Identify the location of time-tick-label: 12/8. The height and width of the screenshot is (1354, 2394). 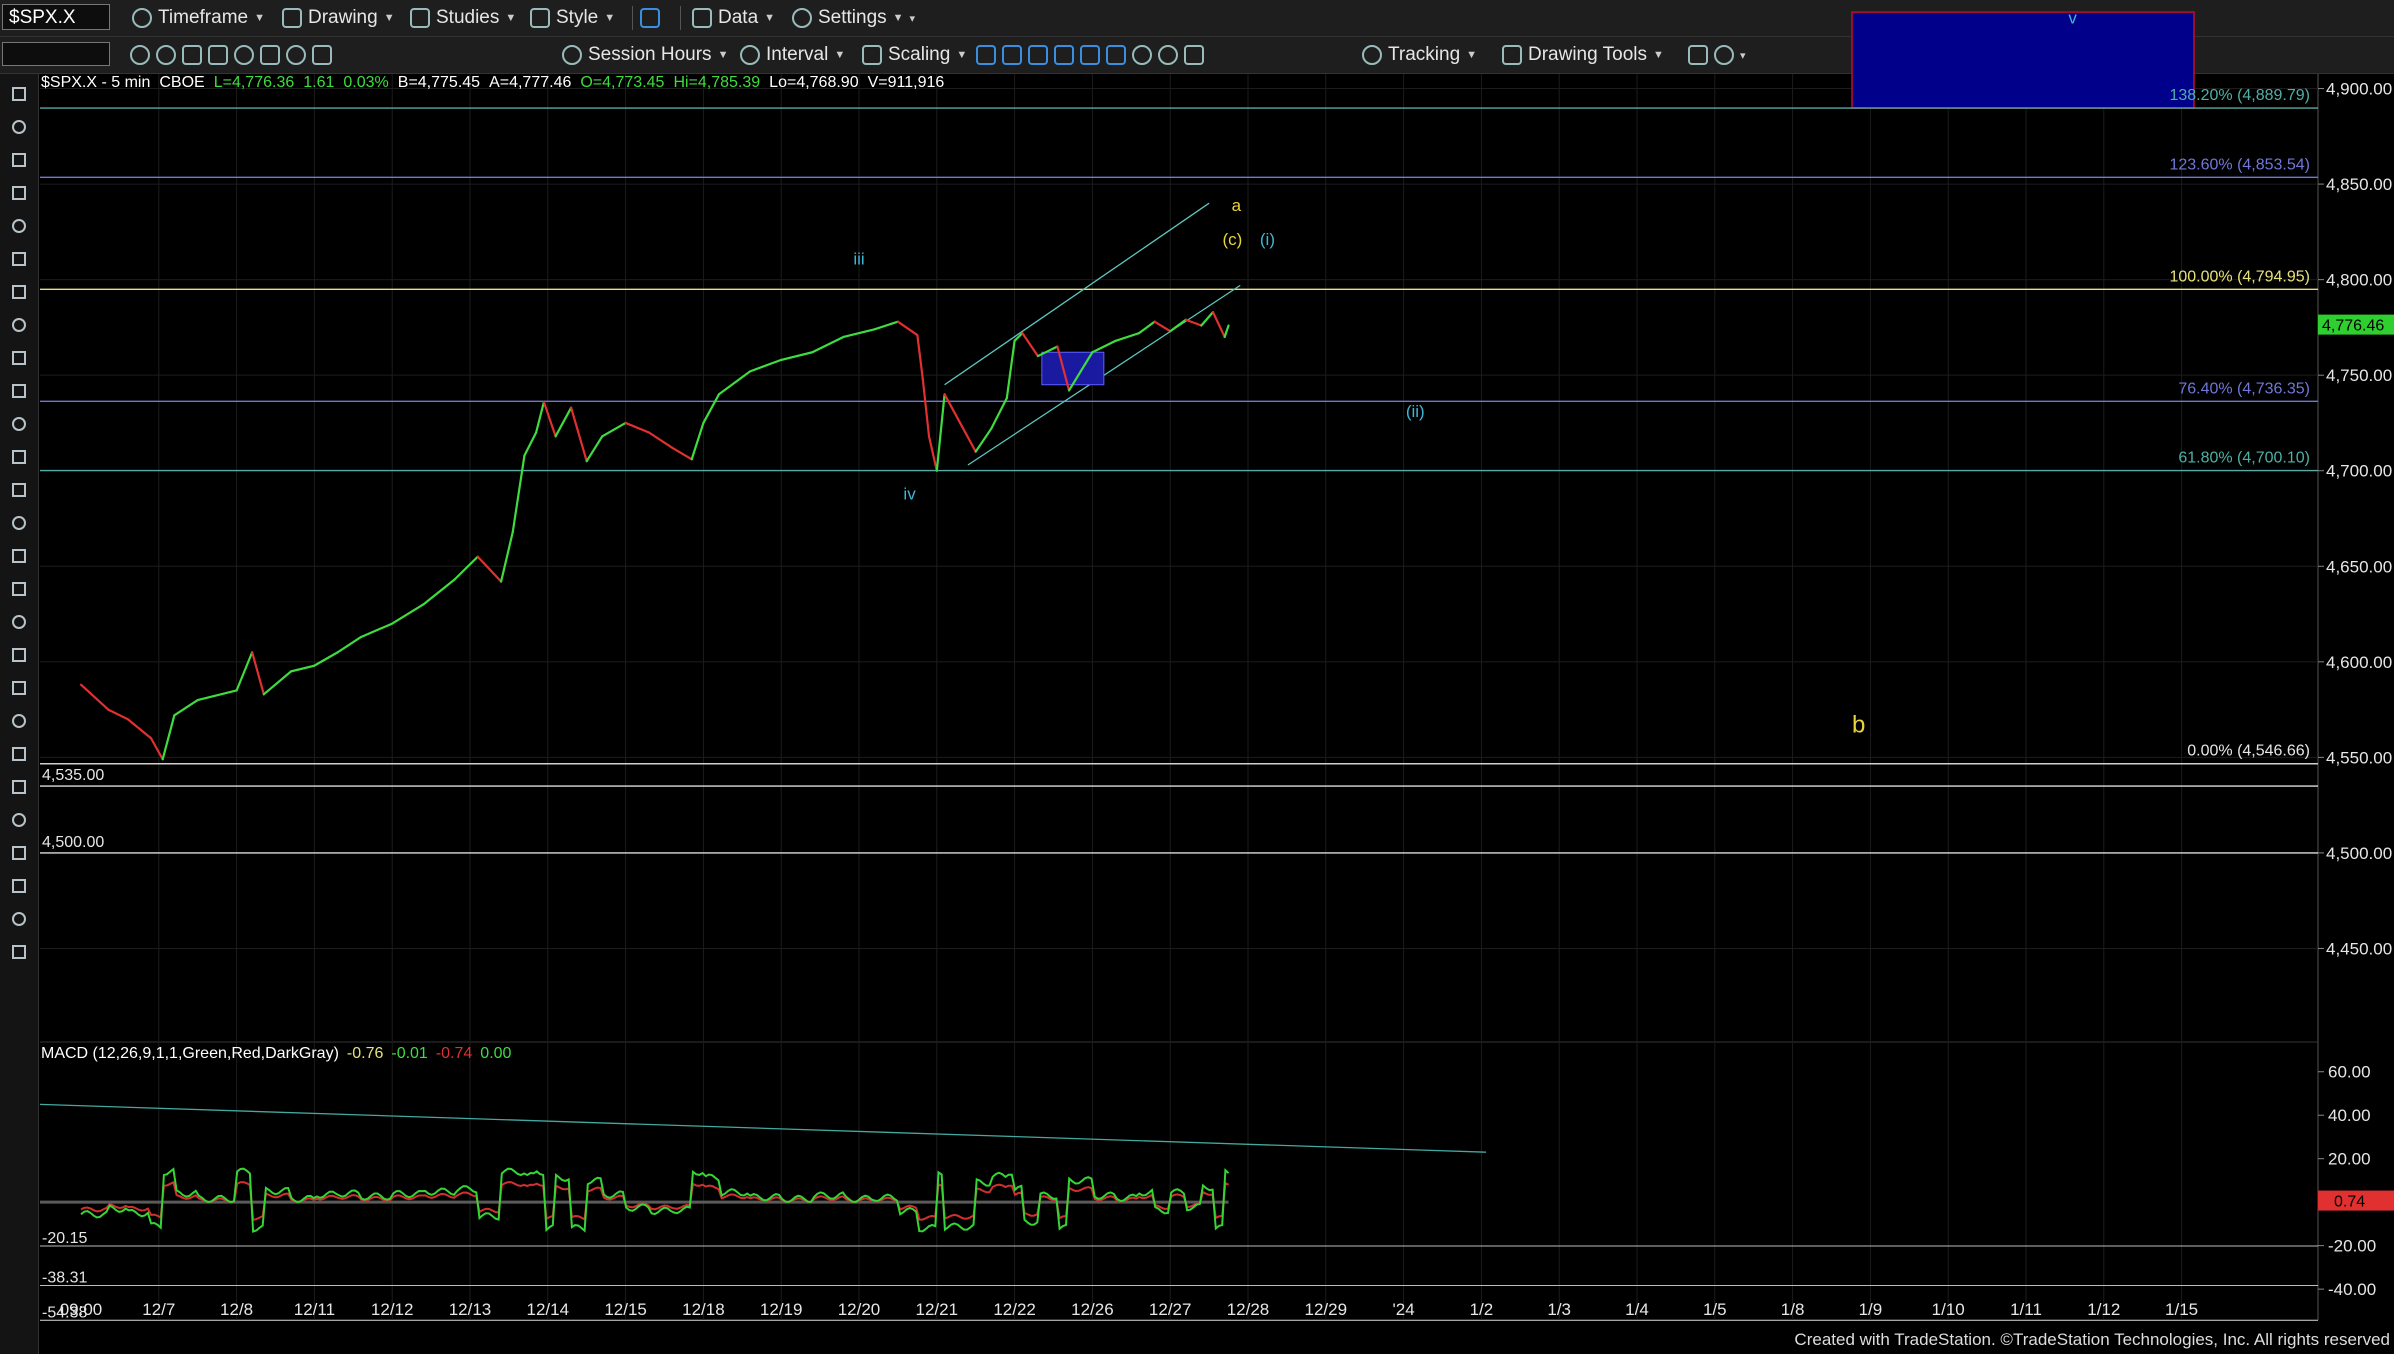
(236, 1309).